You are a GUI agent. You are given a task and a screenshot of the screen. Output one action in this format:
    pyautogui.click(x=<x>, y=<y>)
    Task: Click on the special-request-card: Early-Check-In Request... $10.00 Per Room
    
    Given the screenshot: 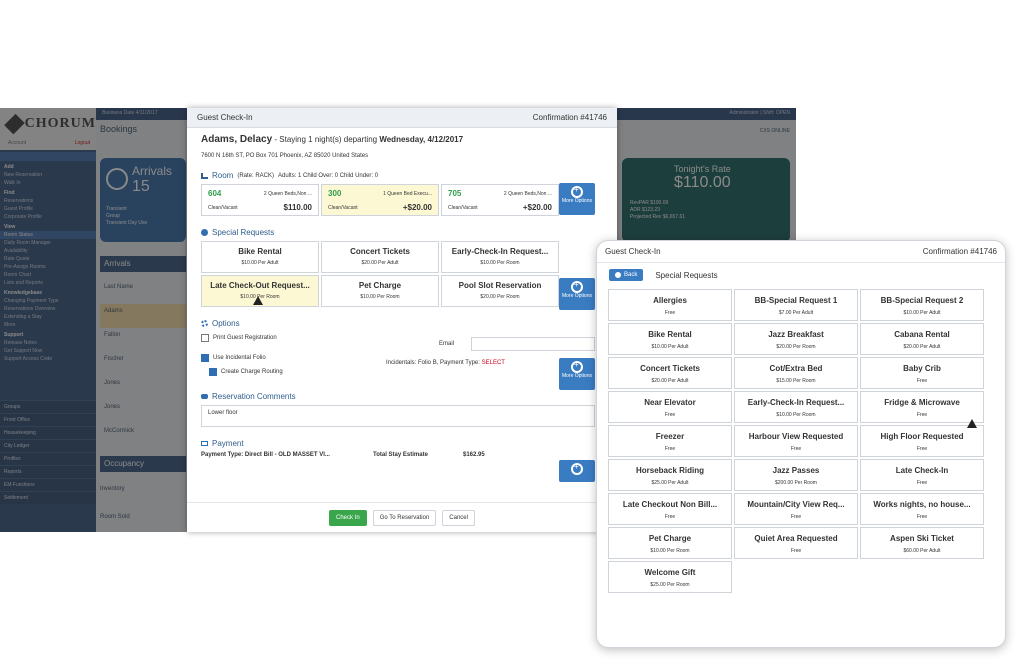 What is the action you would take?
    pyautogui.click(x=796, y=407)
    